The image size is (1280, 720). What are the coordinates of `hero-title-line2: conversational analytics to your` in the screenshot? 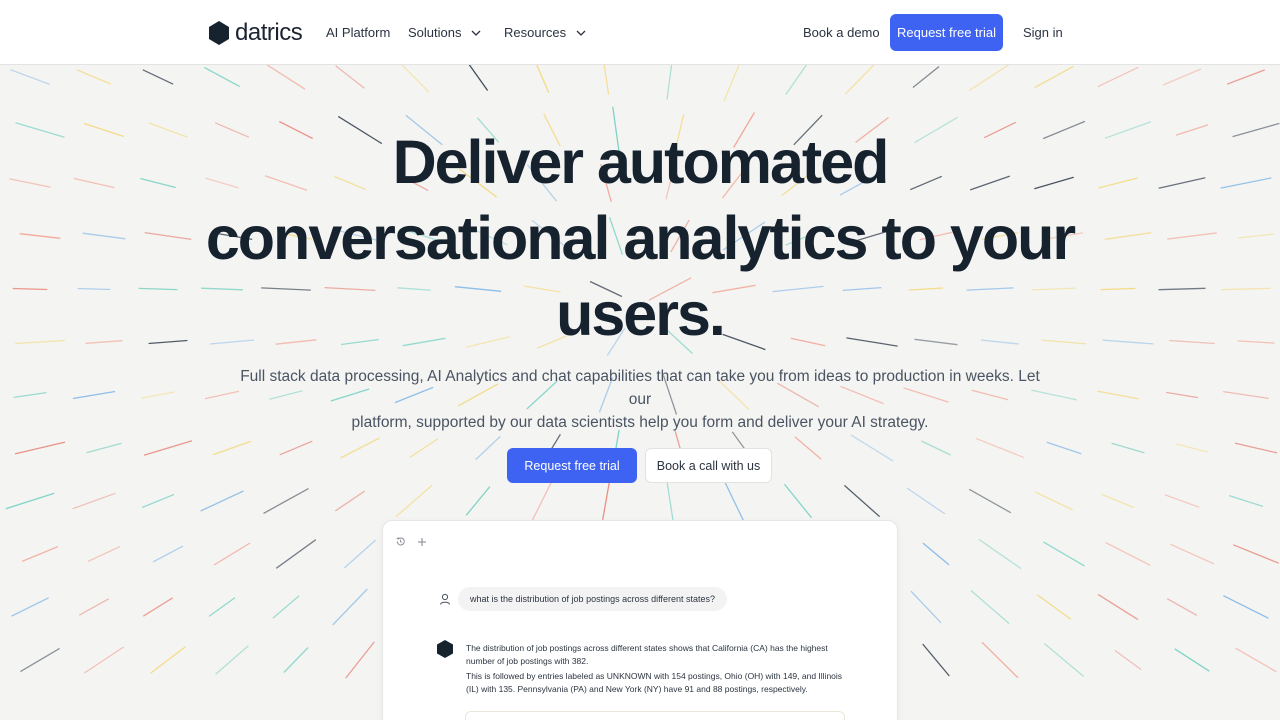 It's located at (640, 238).